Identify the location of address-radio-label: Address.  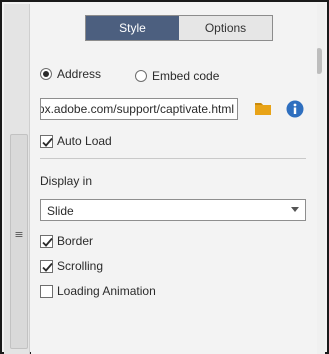
(79, 74).